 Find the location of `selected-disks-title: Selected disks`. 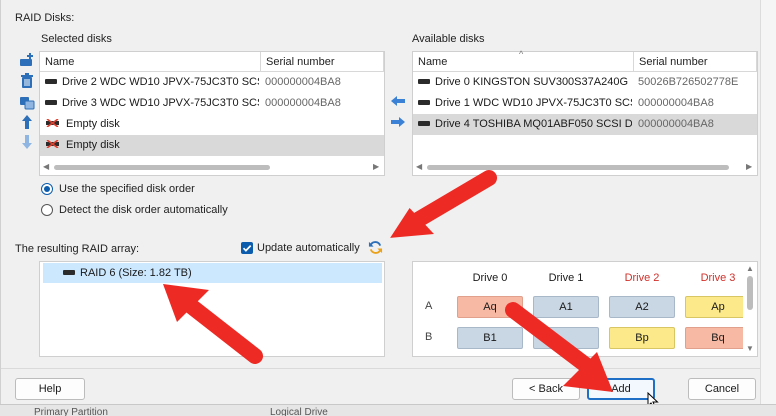

selected-disks-title: Selected disks is located at coordinates (76, 39).